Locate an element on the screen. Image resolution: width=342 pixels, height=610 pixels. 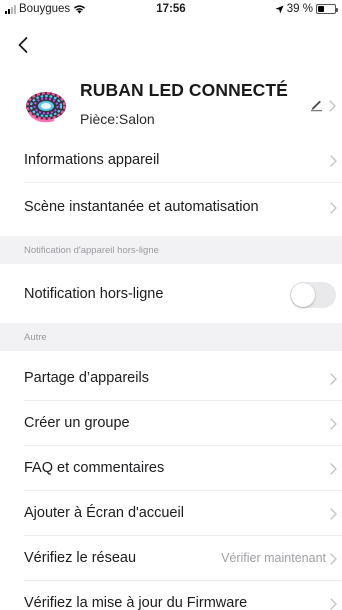
pencil-icon is located at coordinates (316, 105).